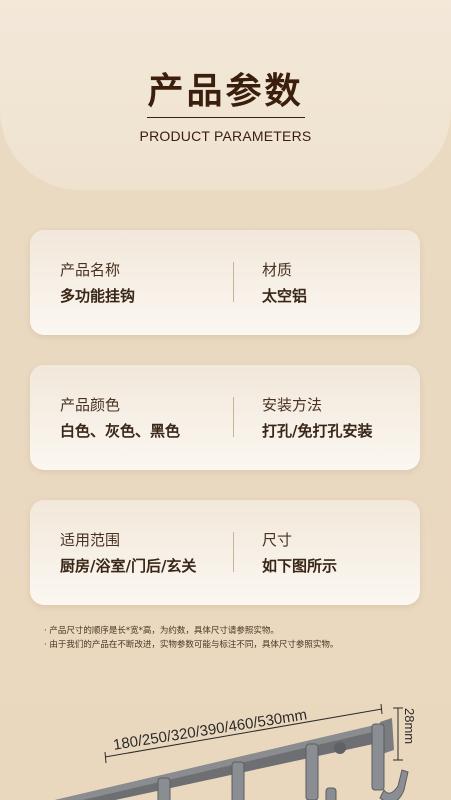 Image resolution: width=451 pixels, height=800 pixels. I want to click on param-label: 材质, so click(277, 270).